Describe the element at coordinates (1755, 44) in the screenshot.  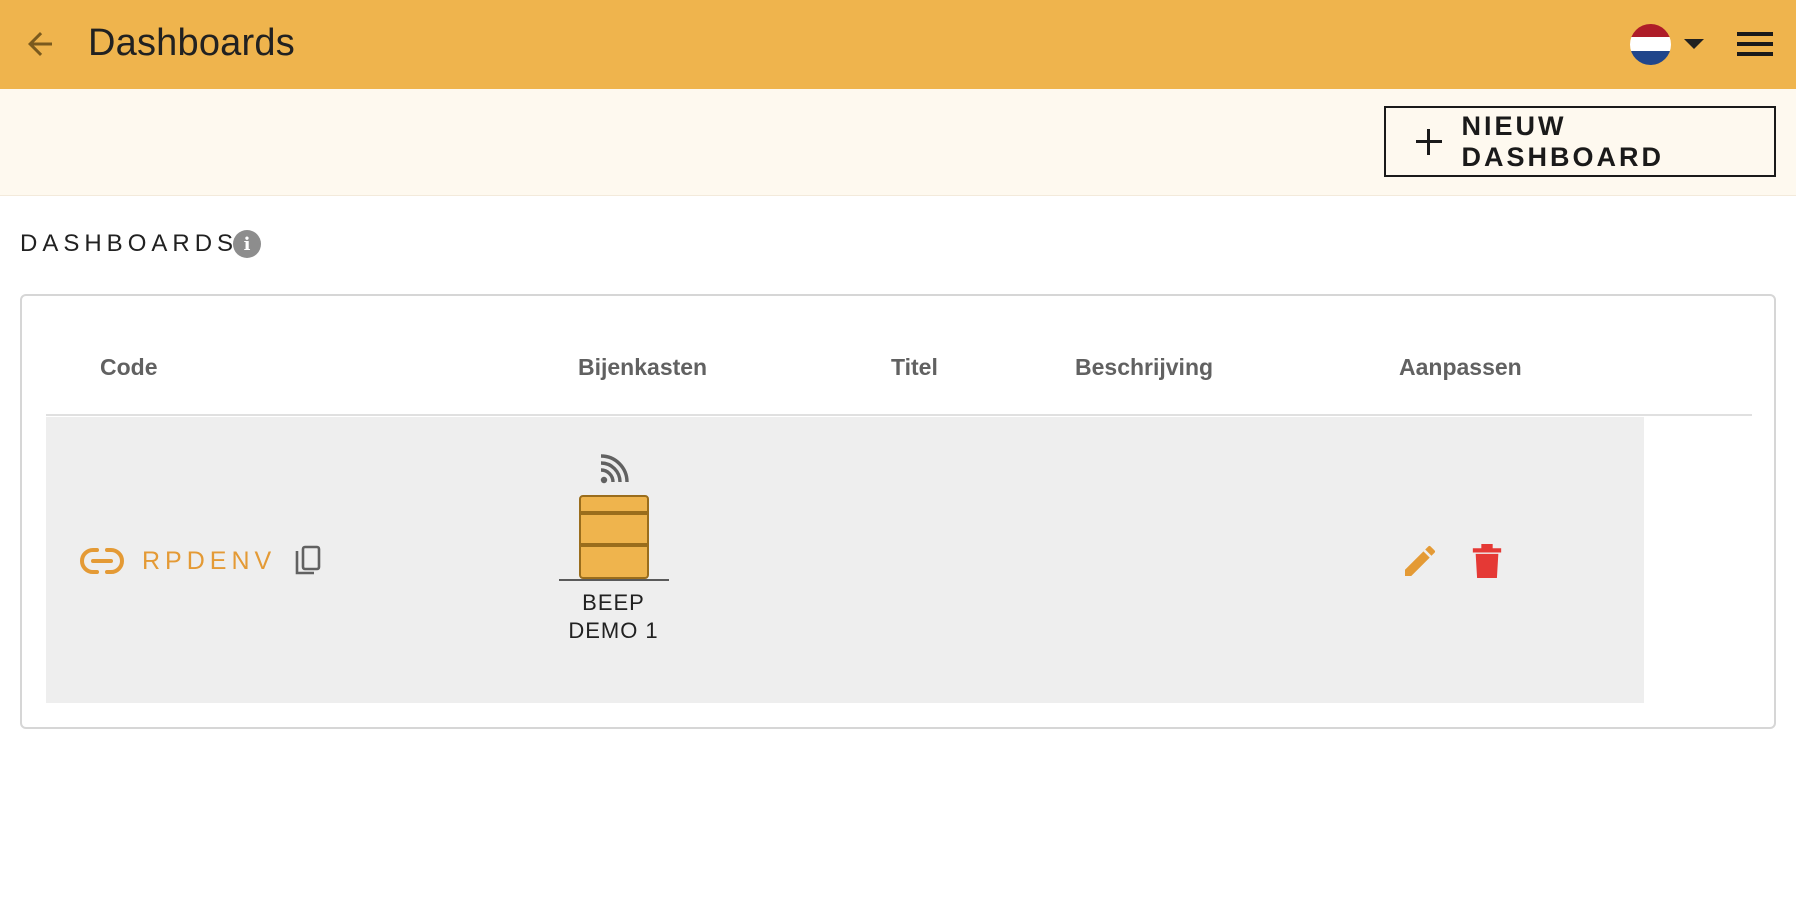
I see `hamburger-menu-icon` at that location.